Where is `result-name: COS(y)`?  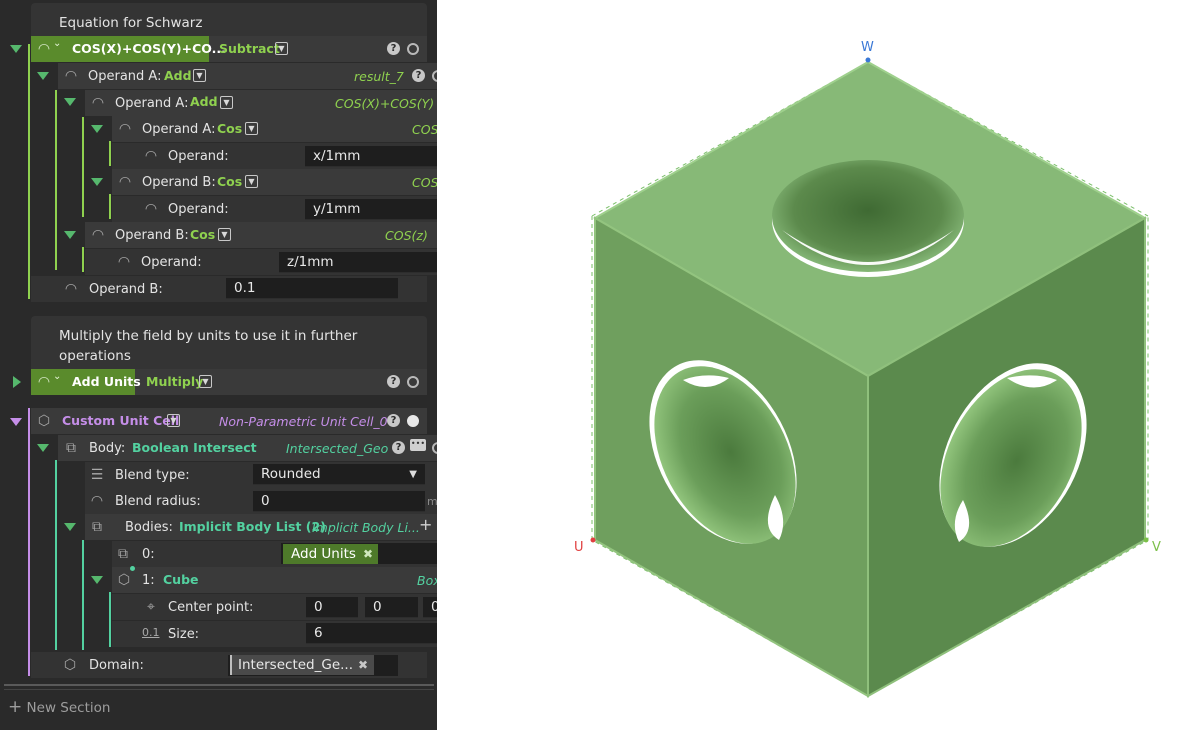
result-name: COS(y) is located at coordinates (424, 182).